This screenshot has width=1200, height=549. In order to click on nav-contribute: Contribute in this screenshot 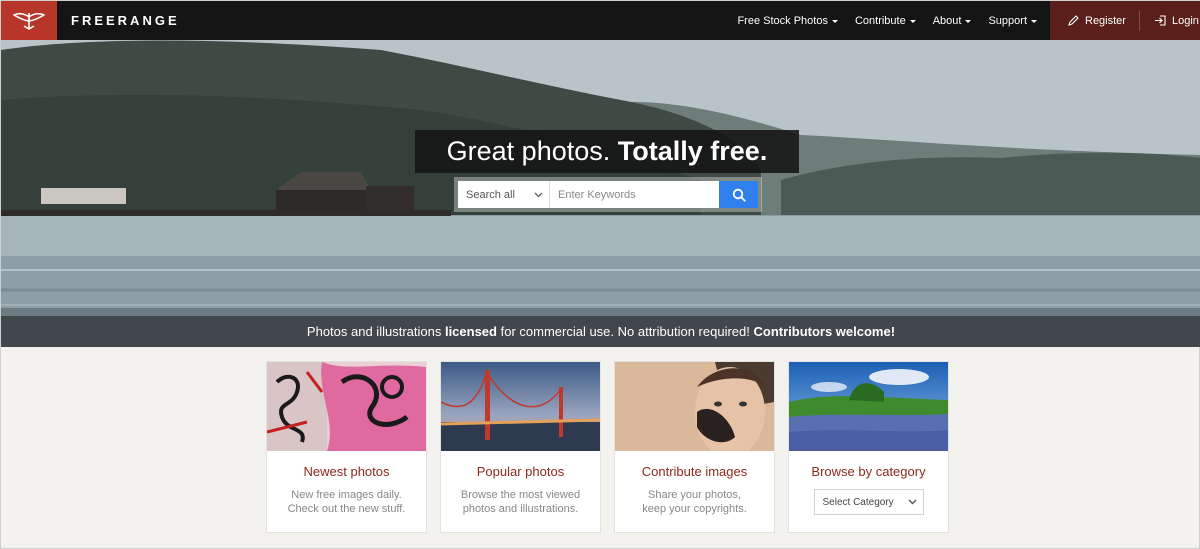, I will do `click(885, 21)`.